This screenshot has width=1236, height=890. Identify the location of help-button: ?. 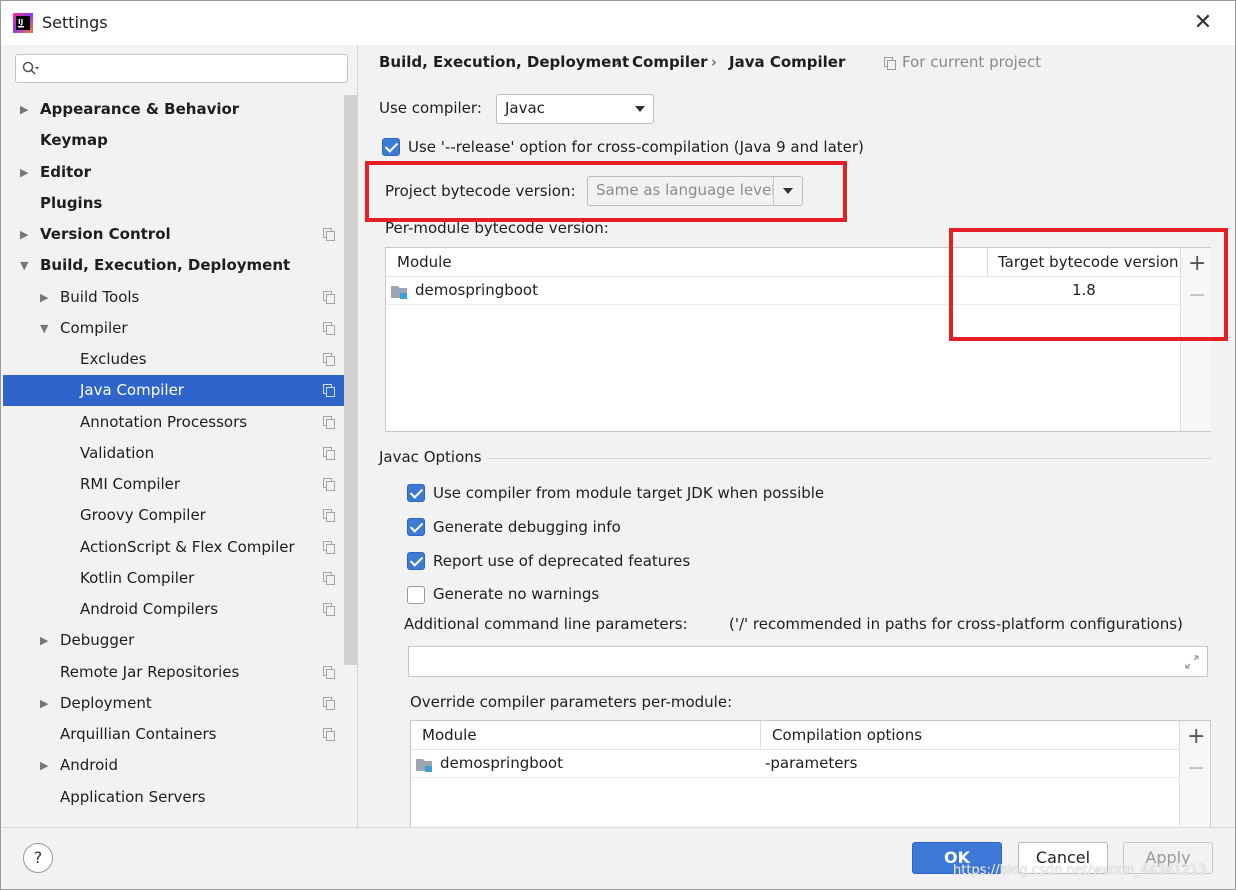
(38, 858).